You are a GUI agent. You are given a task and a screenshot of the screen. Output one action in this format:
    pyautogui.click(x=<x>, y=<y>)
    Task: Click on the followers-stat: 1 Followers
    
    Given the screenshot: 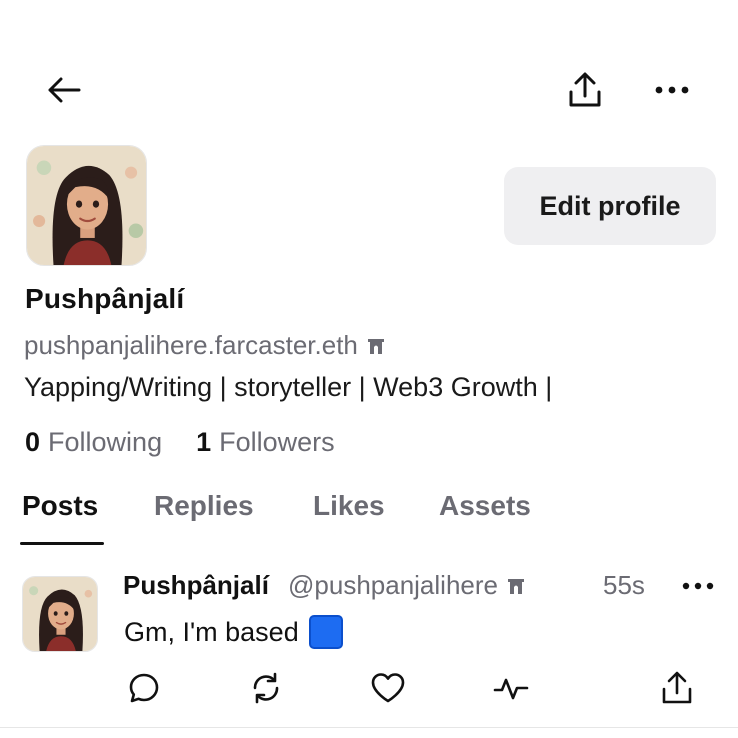 What is the action you would take?
    pyautogui.click(x=265, y=442)
    